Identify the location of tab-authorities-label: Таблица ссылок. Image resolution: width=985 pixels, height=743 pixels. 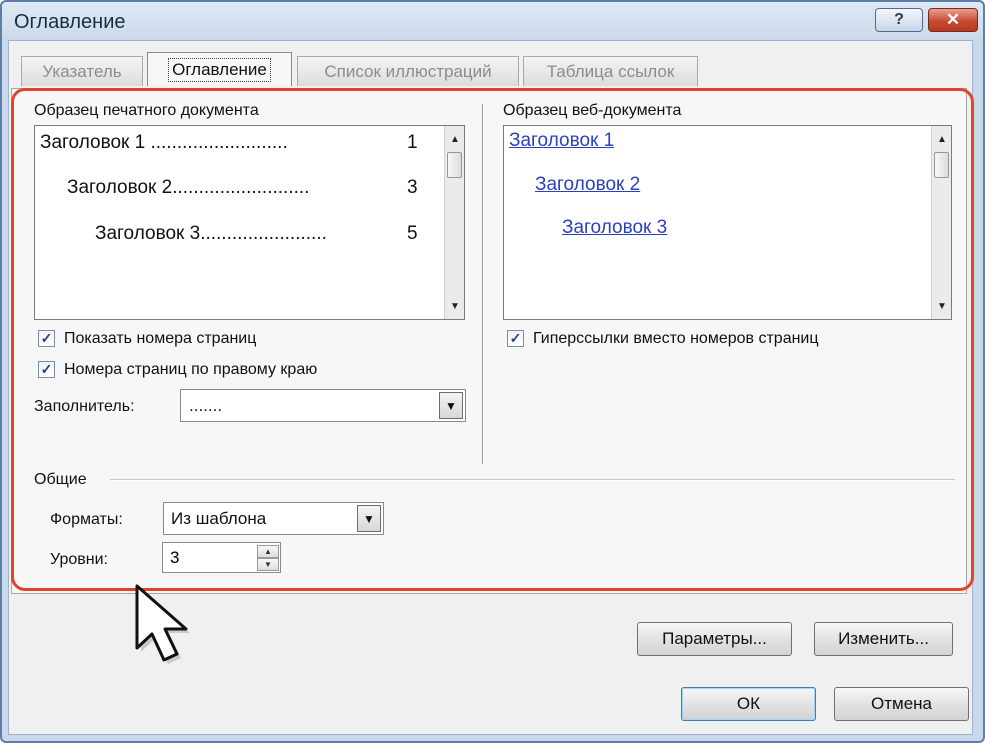
(610, 71).